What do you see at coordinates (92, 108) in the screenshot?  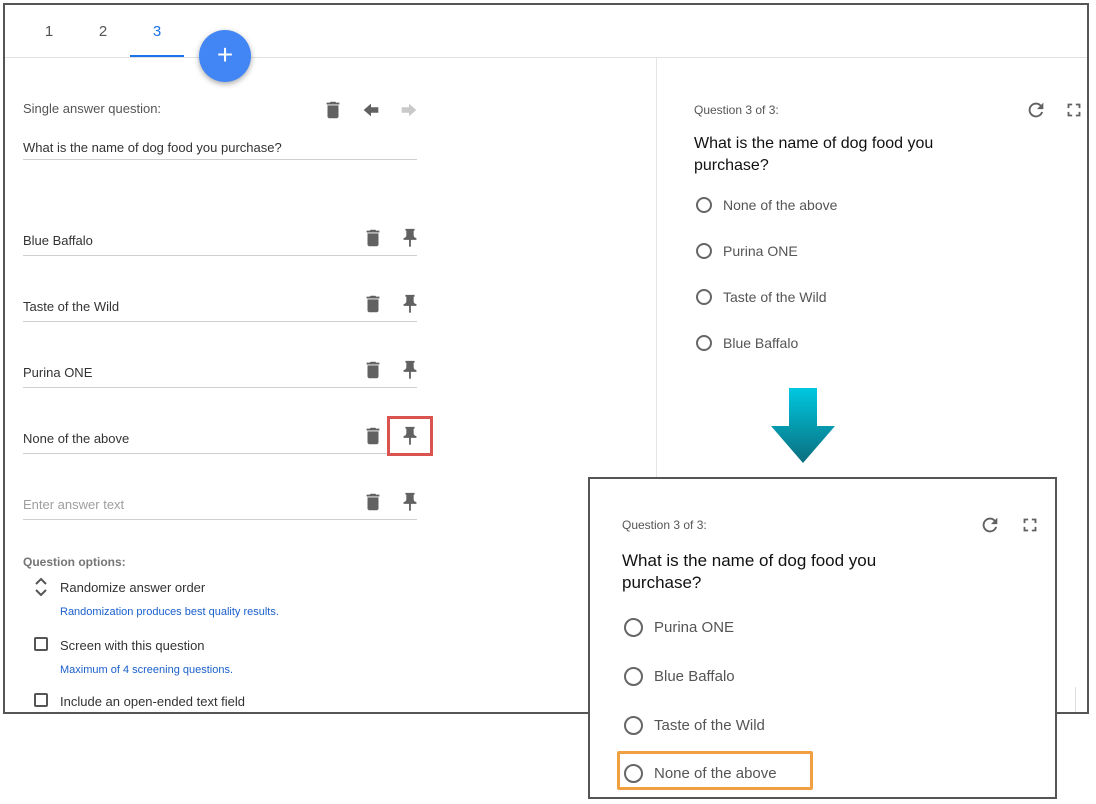 I see `question-type-label: Single answer question:` at bounding box center [92, 108].